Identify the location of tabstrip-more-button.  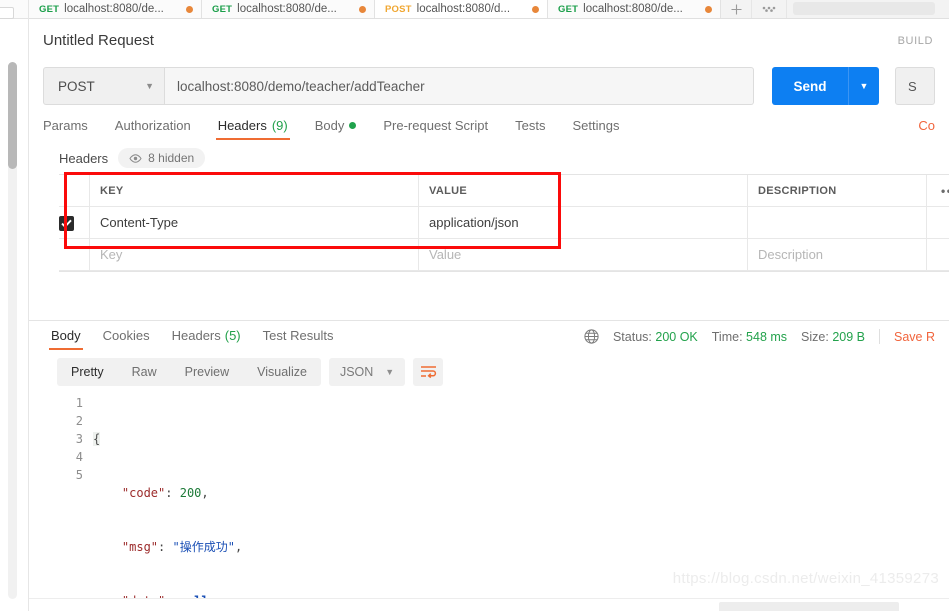
(769, 9).